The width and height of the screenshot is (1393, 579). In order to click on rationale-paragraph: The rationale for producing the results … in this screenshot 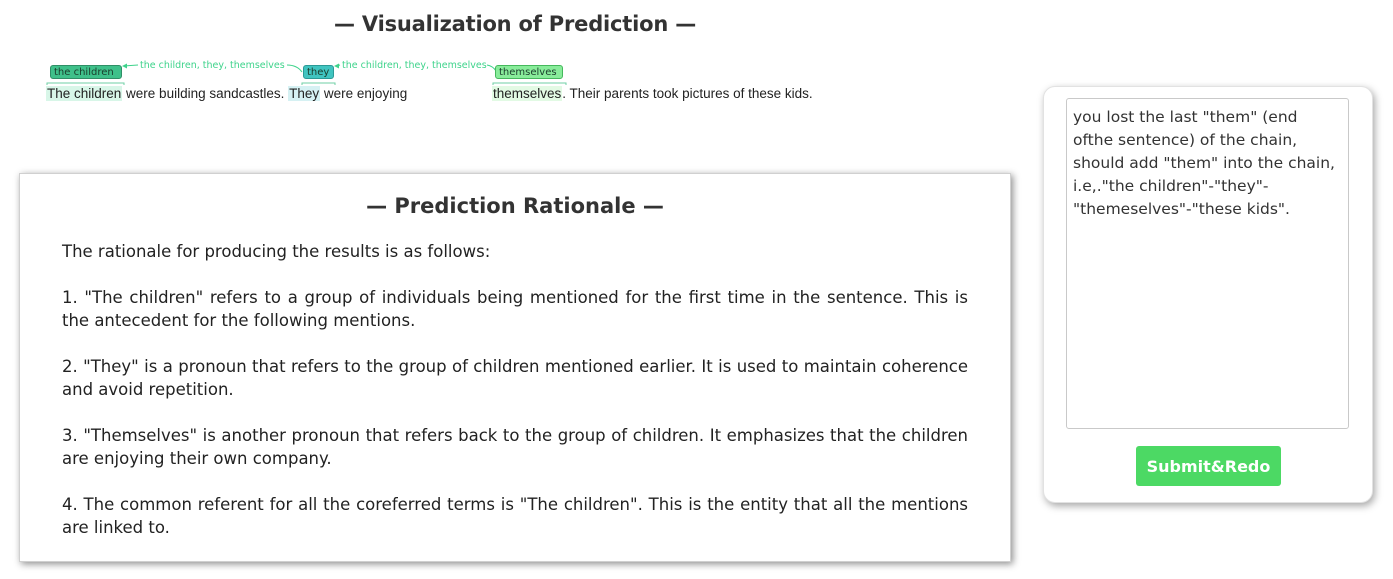, I will do `click(276, 251)`.